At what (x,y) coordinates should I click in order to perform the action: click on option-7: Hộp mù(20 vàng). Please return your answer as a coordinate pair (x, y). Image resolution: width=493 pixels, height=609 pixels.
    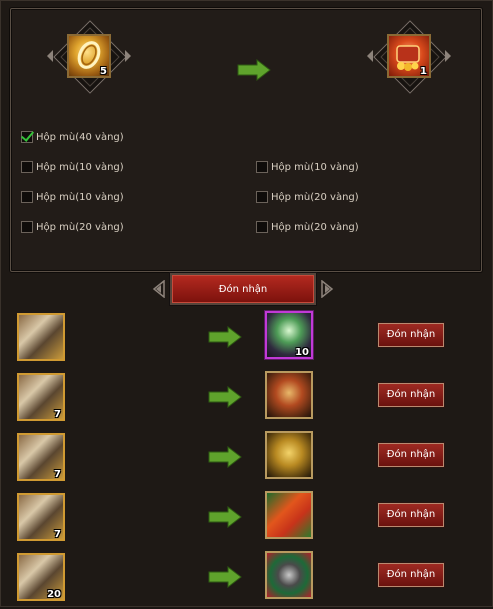
    Looking at the image, I should click on (307, 227).